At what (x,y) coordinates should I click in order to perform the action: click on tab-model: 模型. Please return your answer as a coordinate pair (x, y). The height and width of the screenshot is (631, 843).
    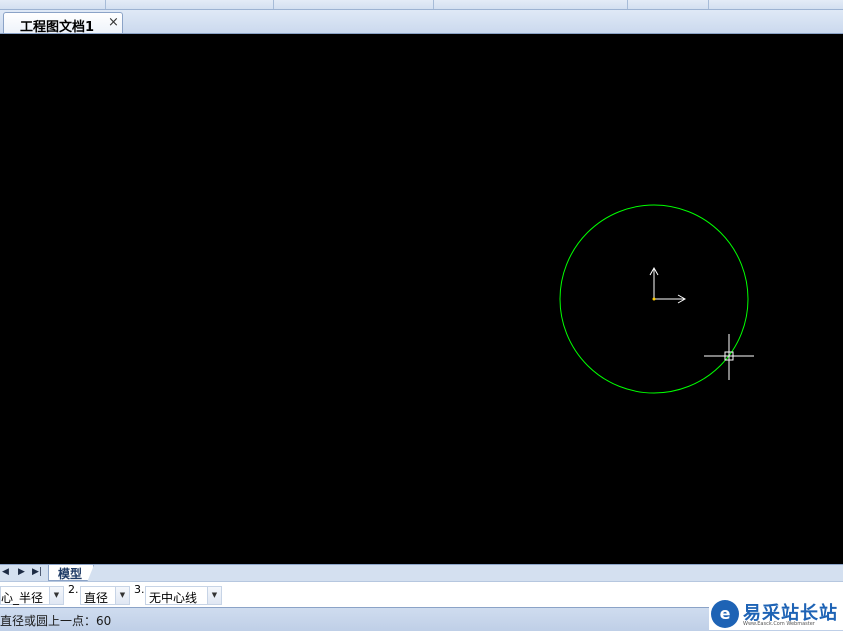
    Looking at the image, I should click on (71, 573).